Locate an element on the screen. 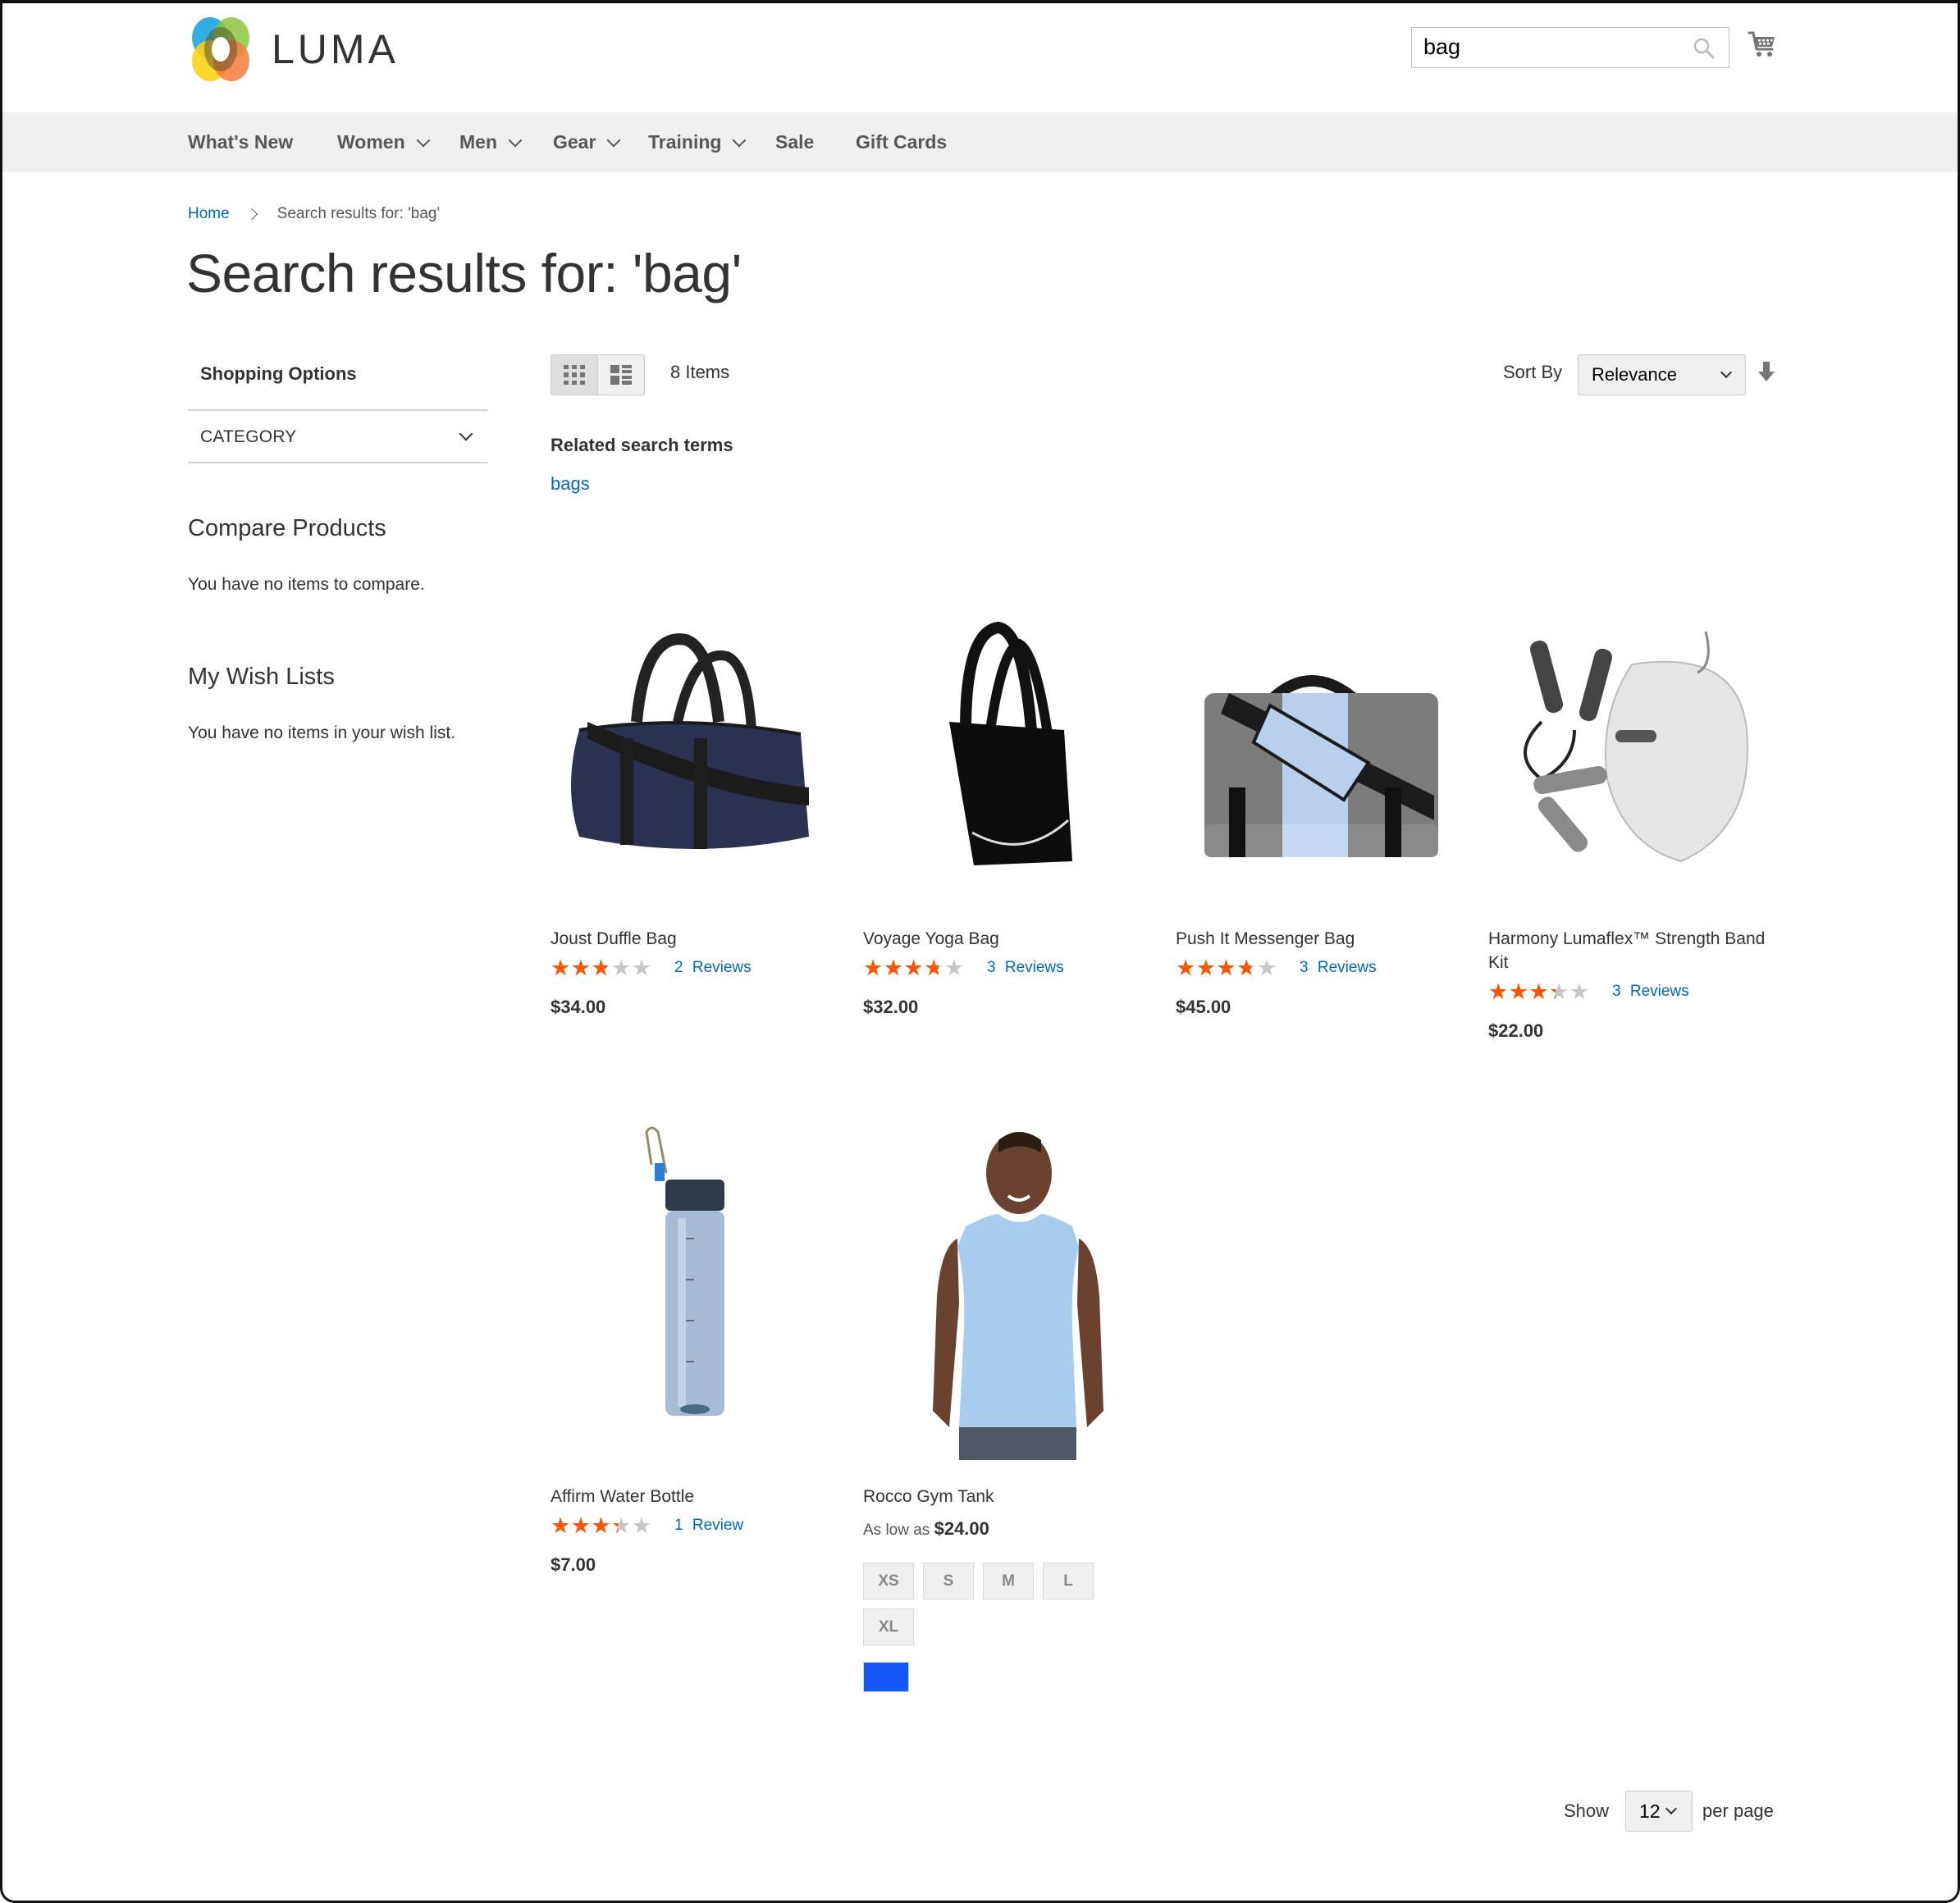  nav-label: What's New is located at coordinates (241, 142).